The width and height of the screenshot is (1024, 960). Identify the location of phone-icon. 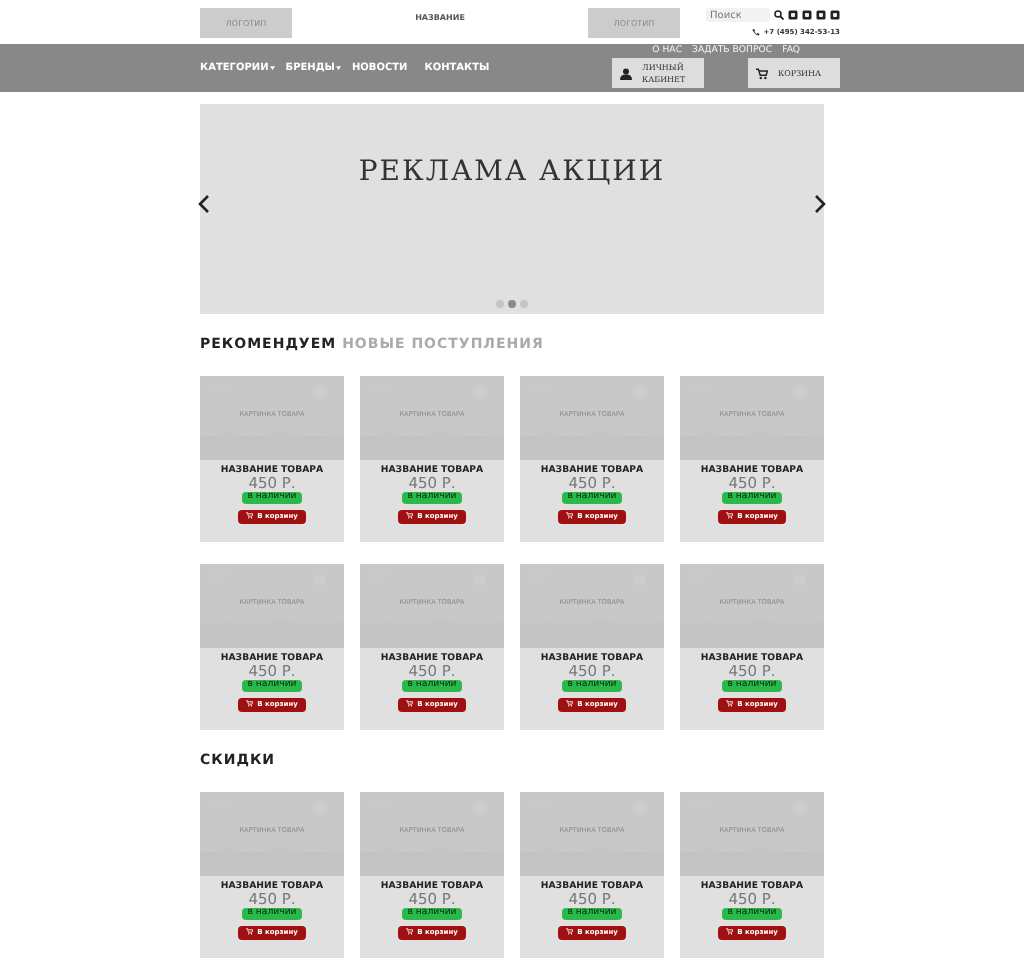
(755, 32).